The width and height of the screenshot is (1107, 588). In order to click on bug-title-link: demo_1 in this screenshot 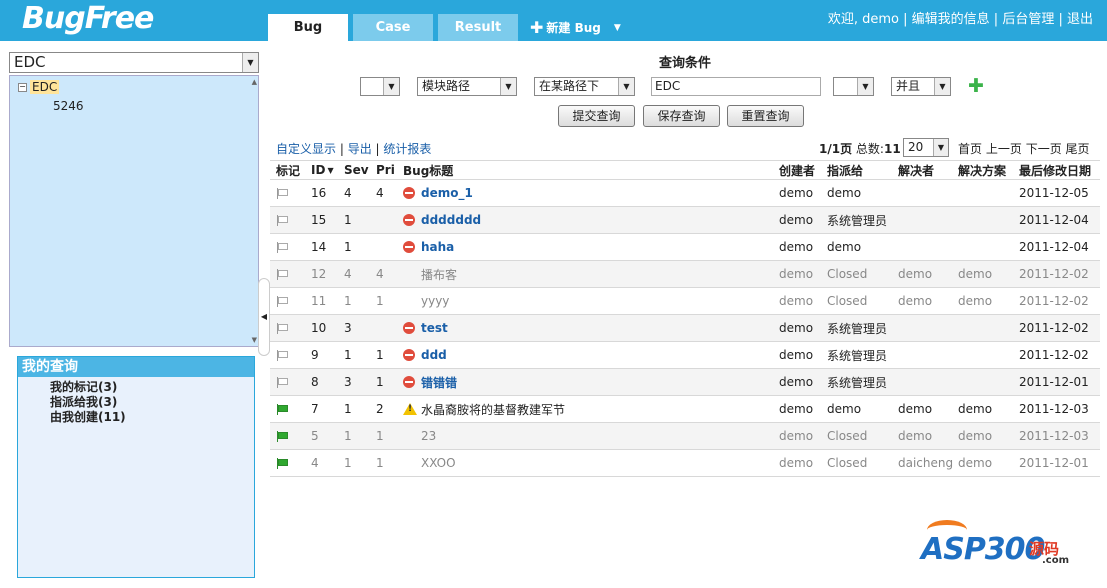, I will do `click(447, 193)`.